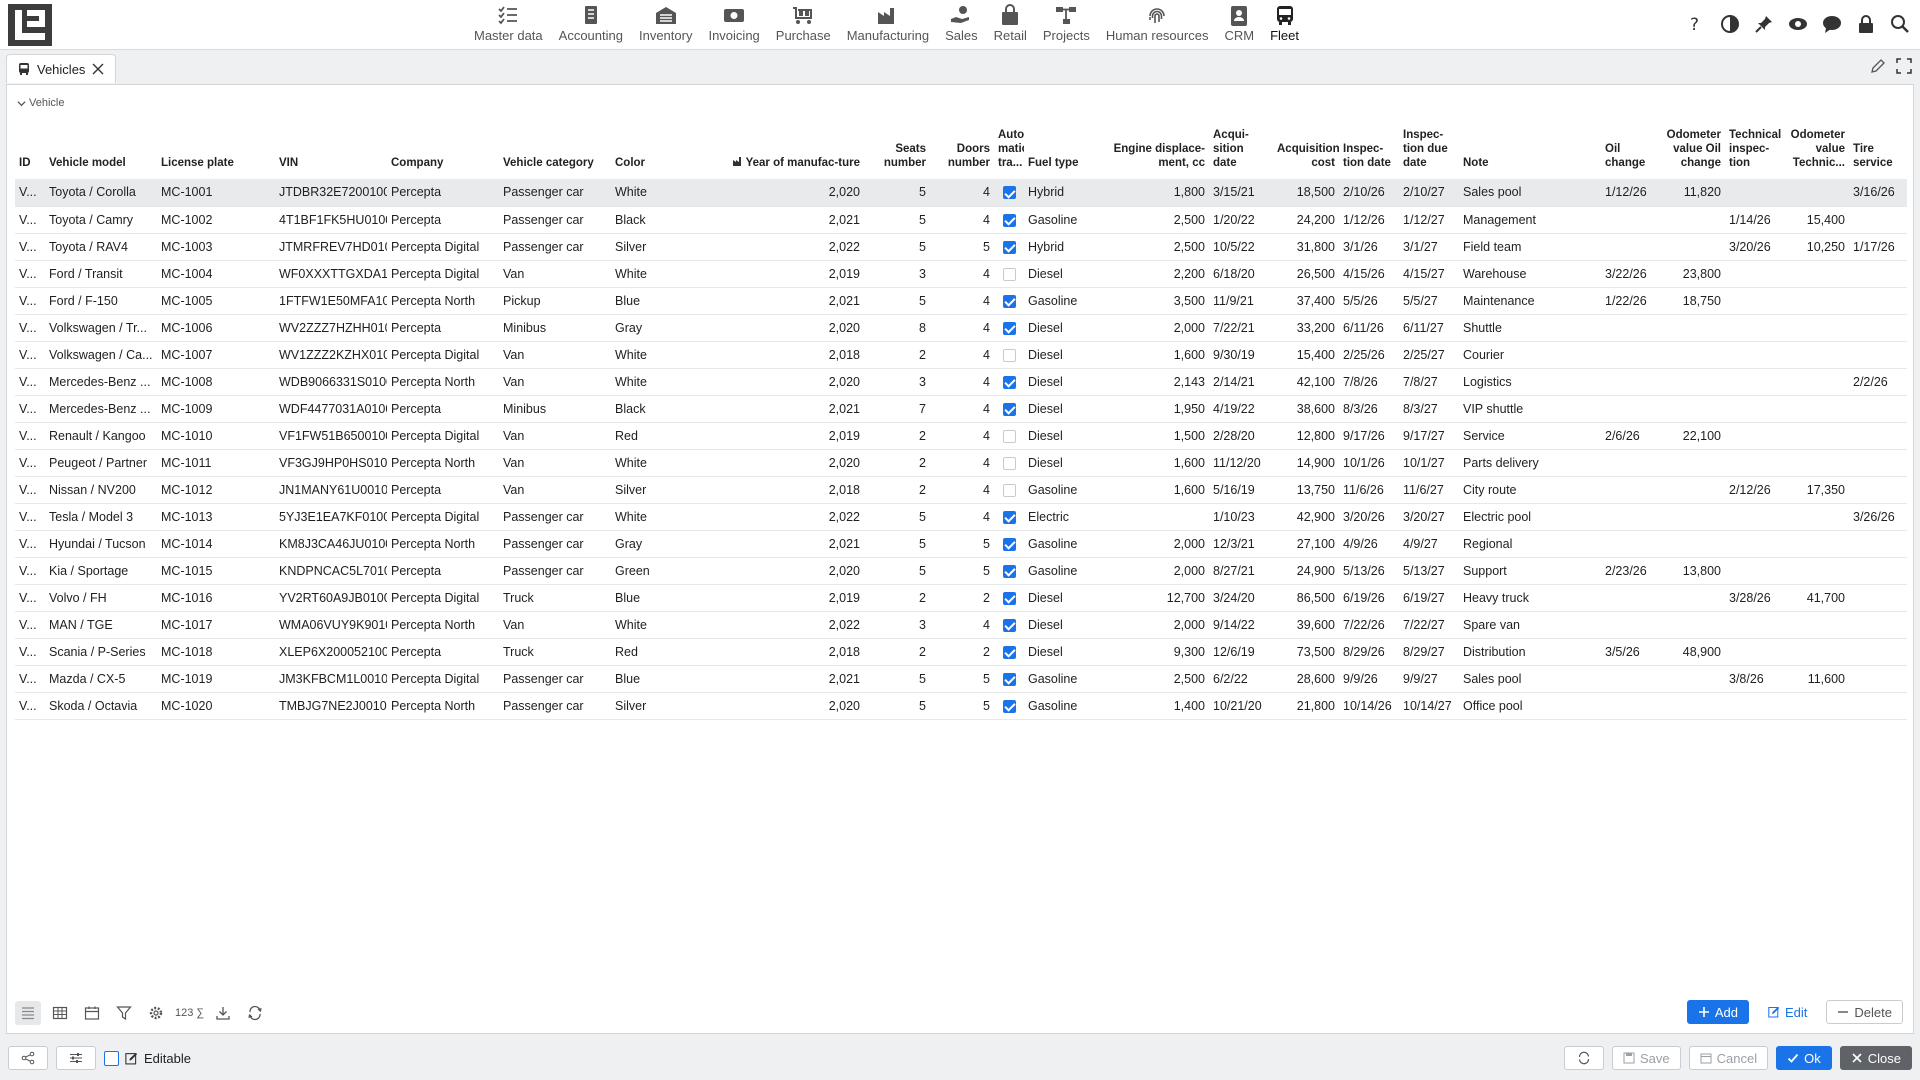 This screenshot has width=1920, height=1080. I want to click on calendar-view-icon, so click(92, 1013).